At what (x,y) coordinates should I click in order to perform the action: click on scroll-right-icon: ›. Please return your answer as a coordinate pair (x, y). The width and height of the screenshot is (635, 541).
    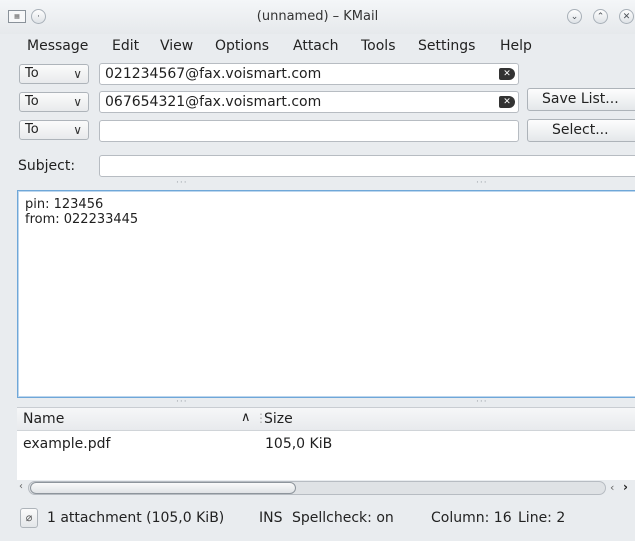
    Looking at the image, I should click on (625, 487).